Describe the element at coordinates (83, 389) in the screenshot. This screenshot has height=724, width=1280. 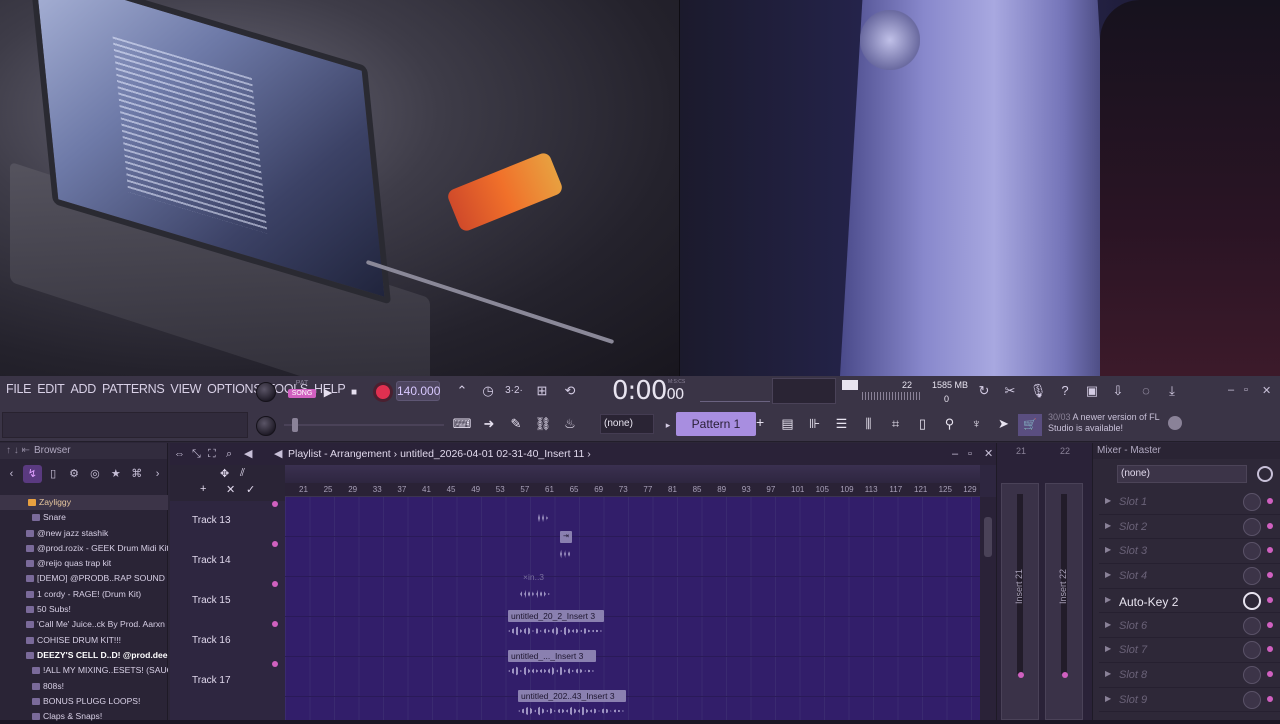
I see `menu-add: ADD` at that location.